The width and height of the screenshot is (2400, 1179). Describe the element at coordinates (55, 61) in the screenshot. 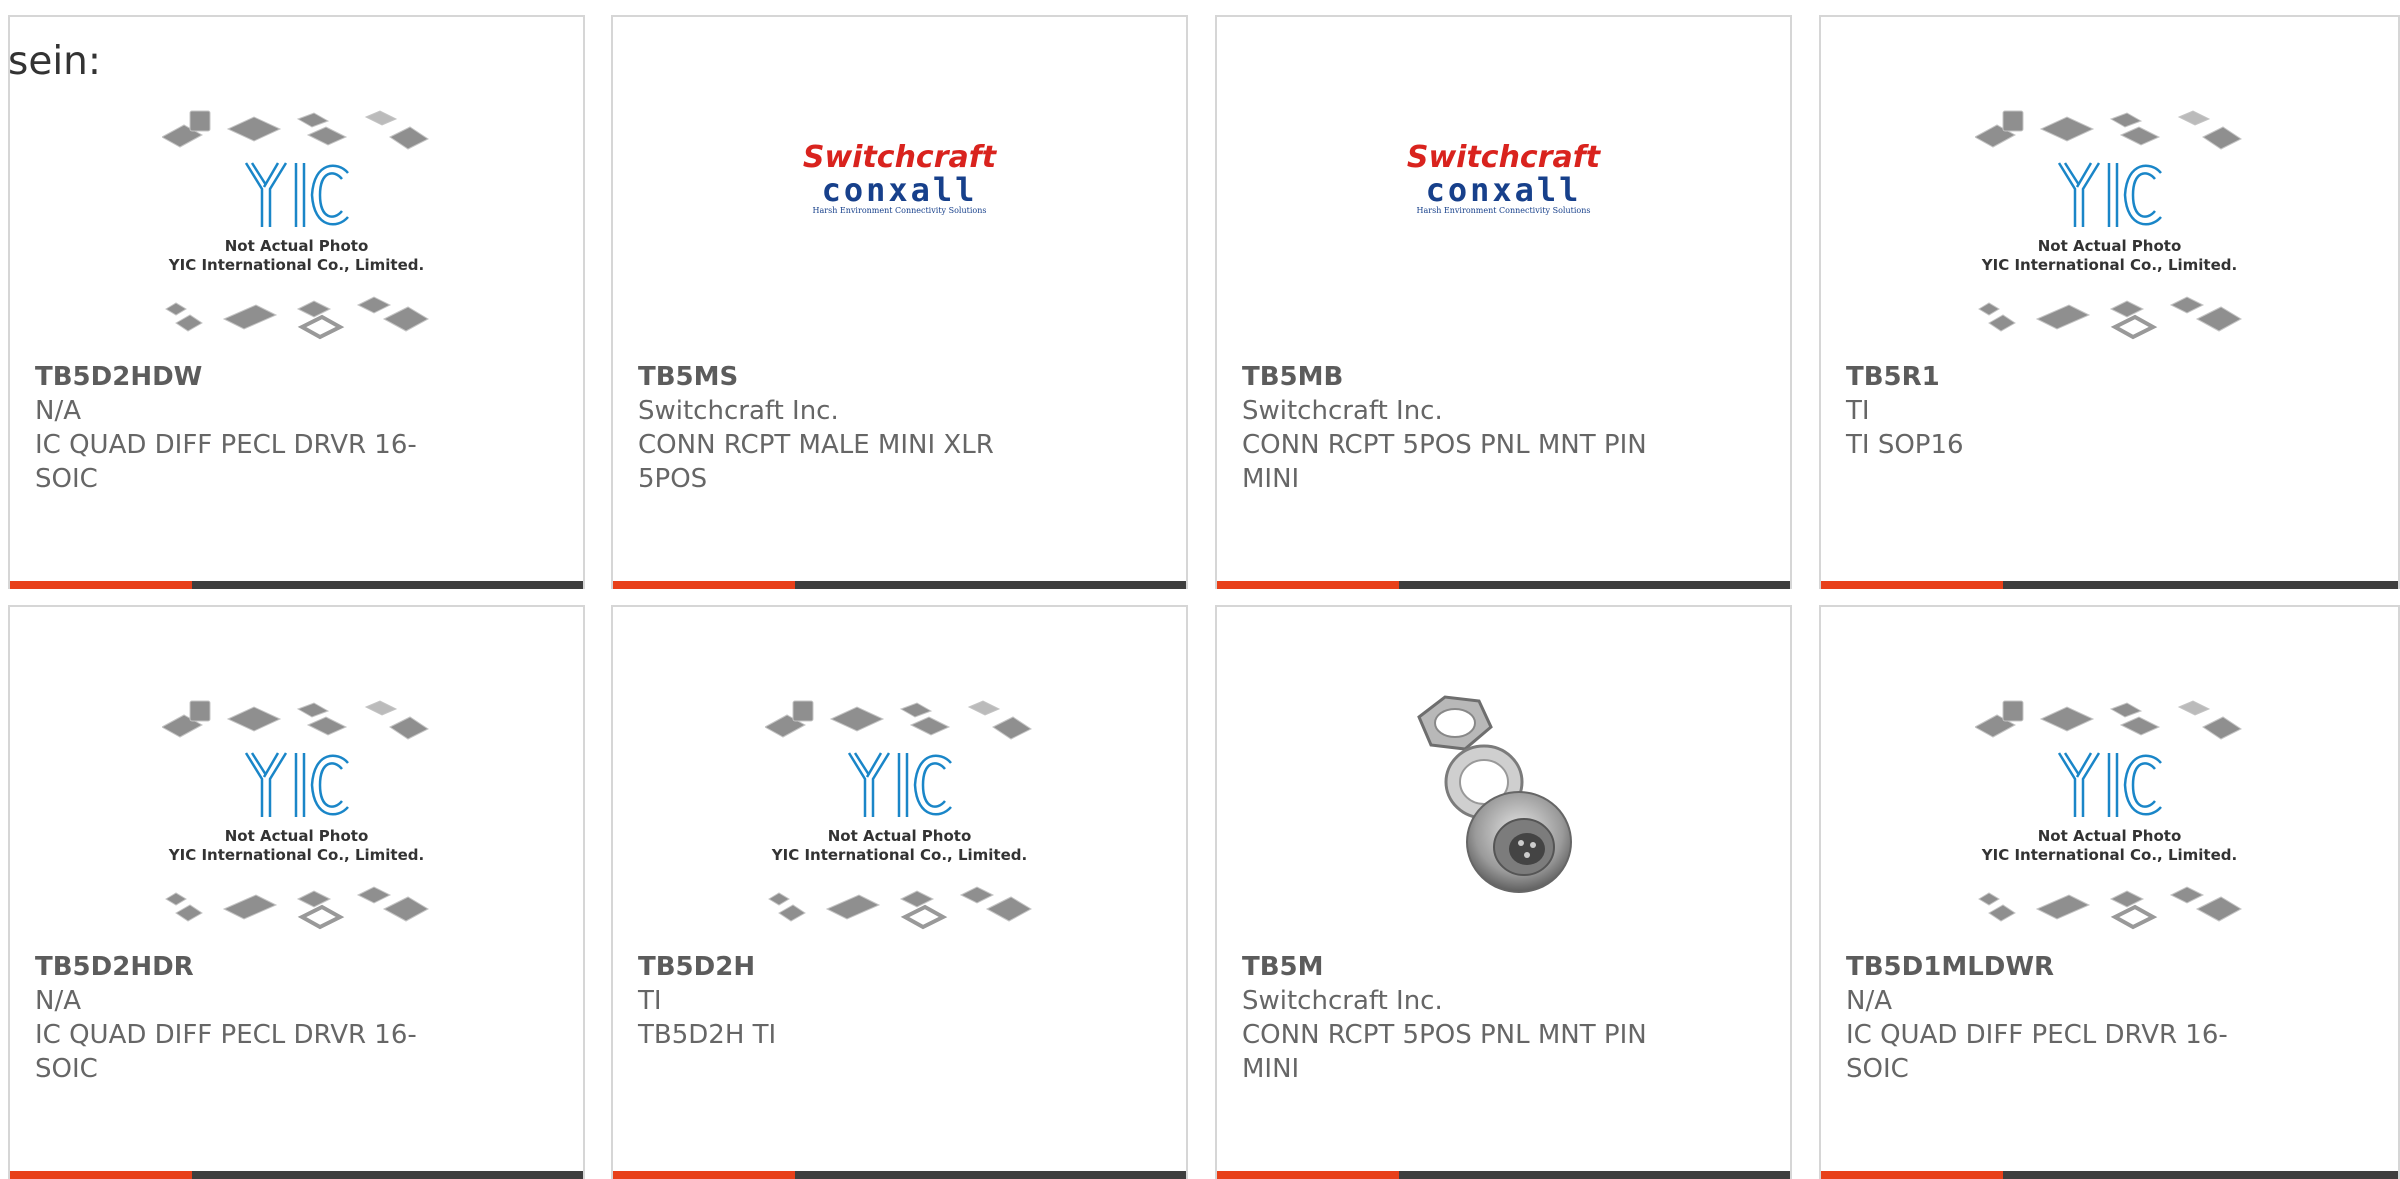

I see `intro-text: sein:` at that location.